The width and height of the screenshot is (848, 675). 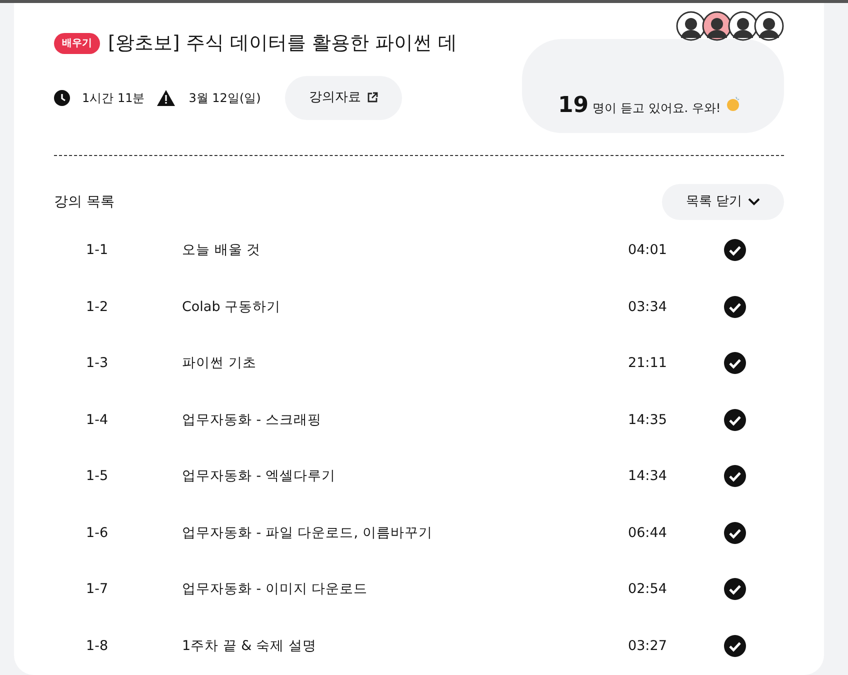 What do you see at coordinates (283, 43) in the screenshot?
I see `course-title: [왕초보] 주식 데이터를 활용한 파이썬 데` at bounding box center [283, 43].